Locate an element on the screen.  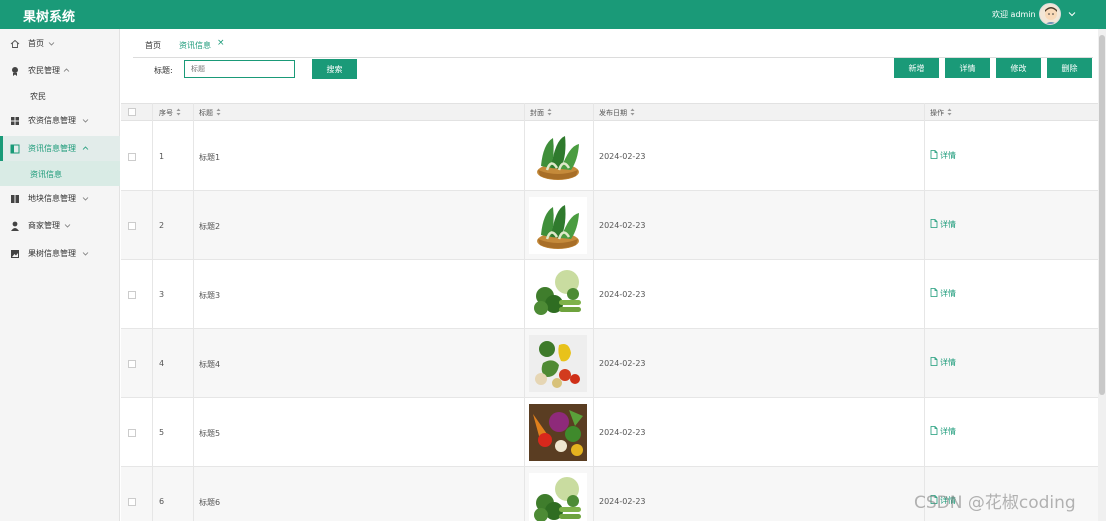
row-title: 标题4 is located at coordinates (210, 364).